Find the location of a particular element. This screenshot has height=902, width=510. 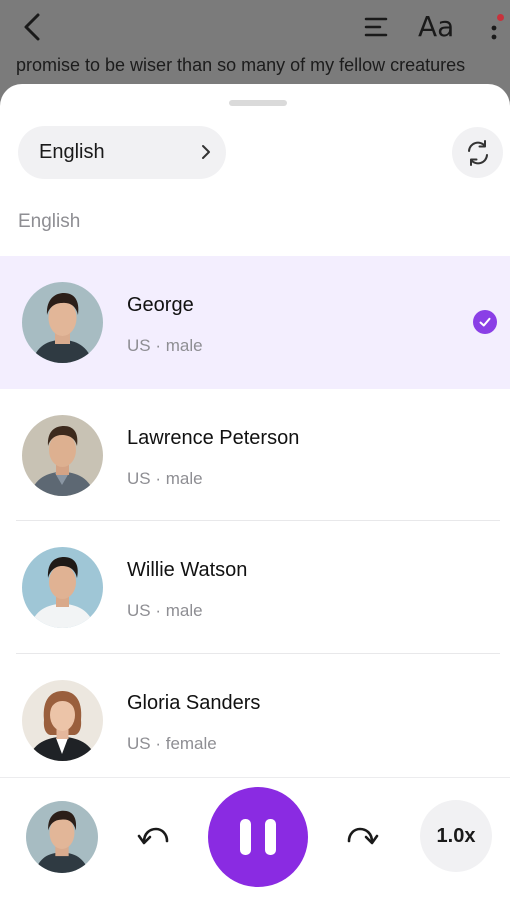

back-arrow-icon is located at coordinates (33, 27).